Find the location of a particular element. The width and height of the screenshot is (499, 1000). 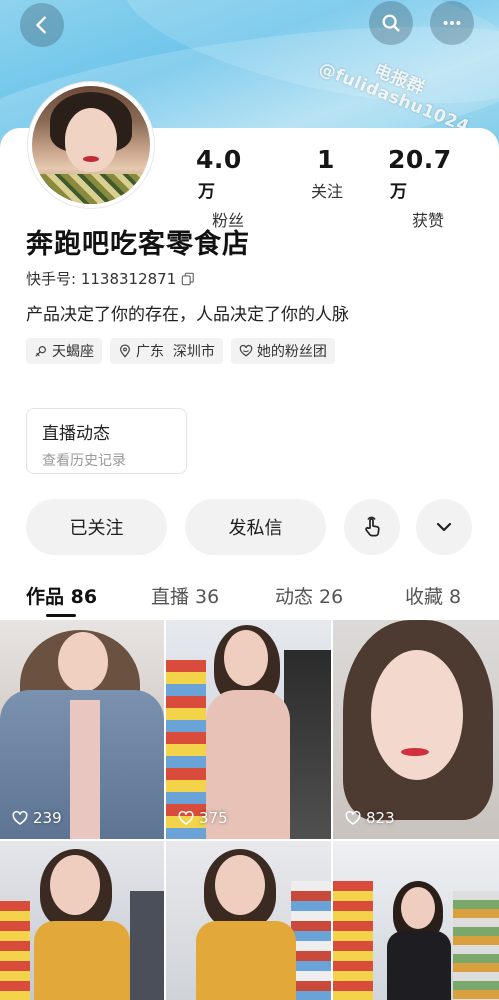

avatar-photo is located at coordinates (91, 145).